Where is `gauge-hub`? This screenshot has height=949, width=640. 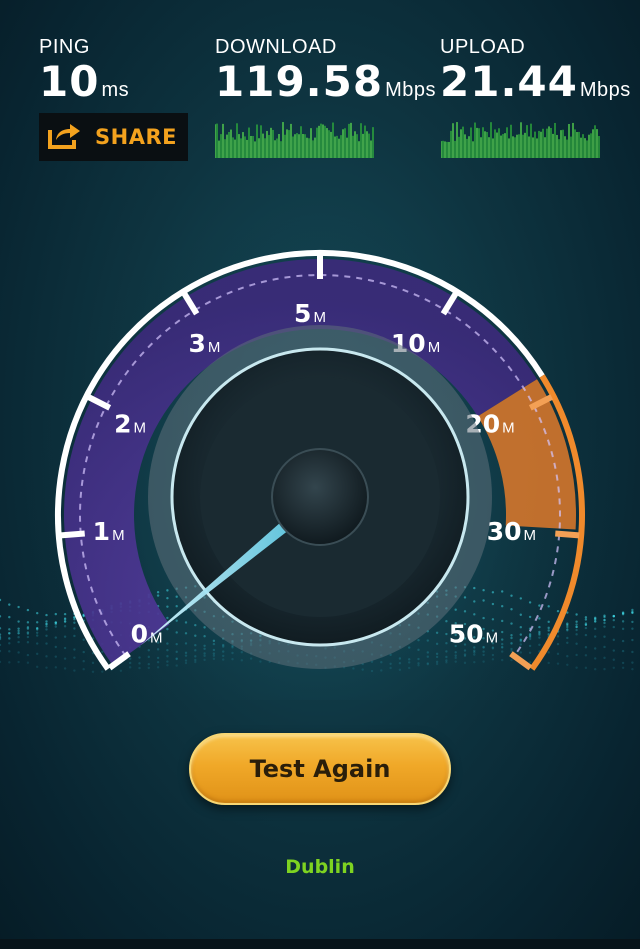 gauge-hub is located at coordinates (320, 497).